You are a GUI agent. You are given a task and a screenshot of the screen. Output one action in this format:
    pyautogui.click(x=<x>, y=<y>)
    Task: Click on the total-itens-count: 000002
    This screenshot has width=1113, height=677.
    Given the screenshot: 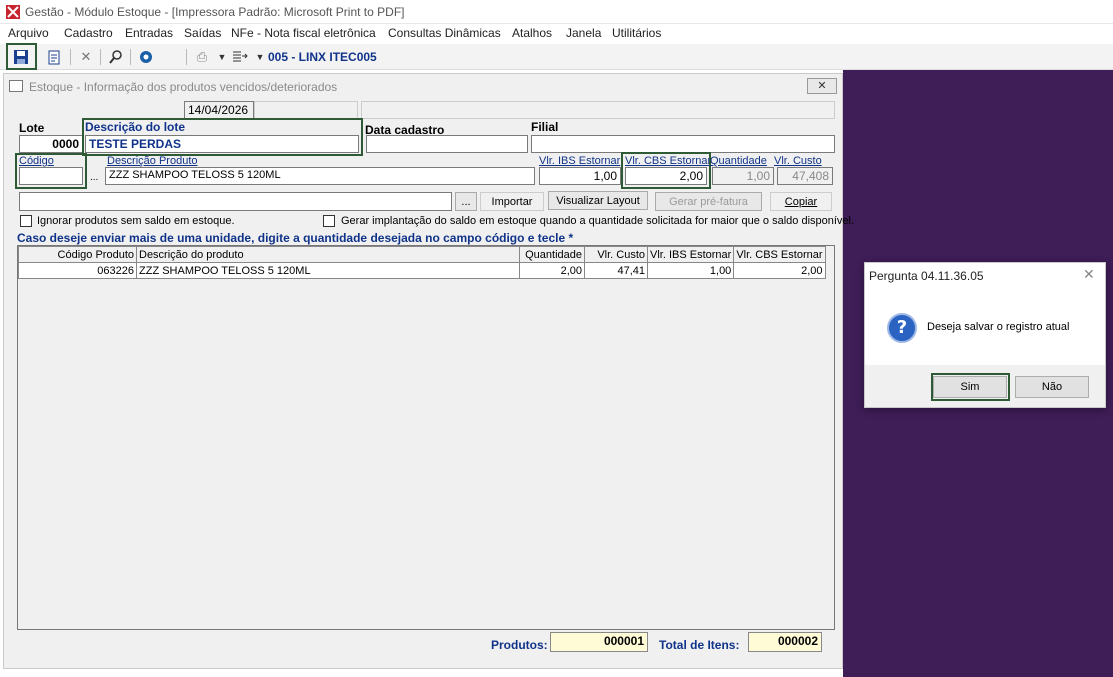 What is the action you would take?
    pyautogui.click(x=785, y=642)
    